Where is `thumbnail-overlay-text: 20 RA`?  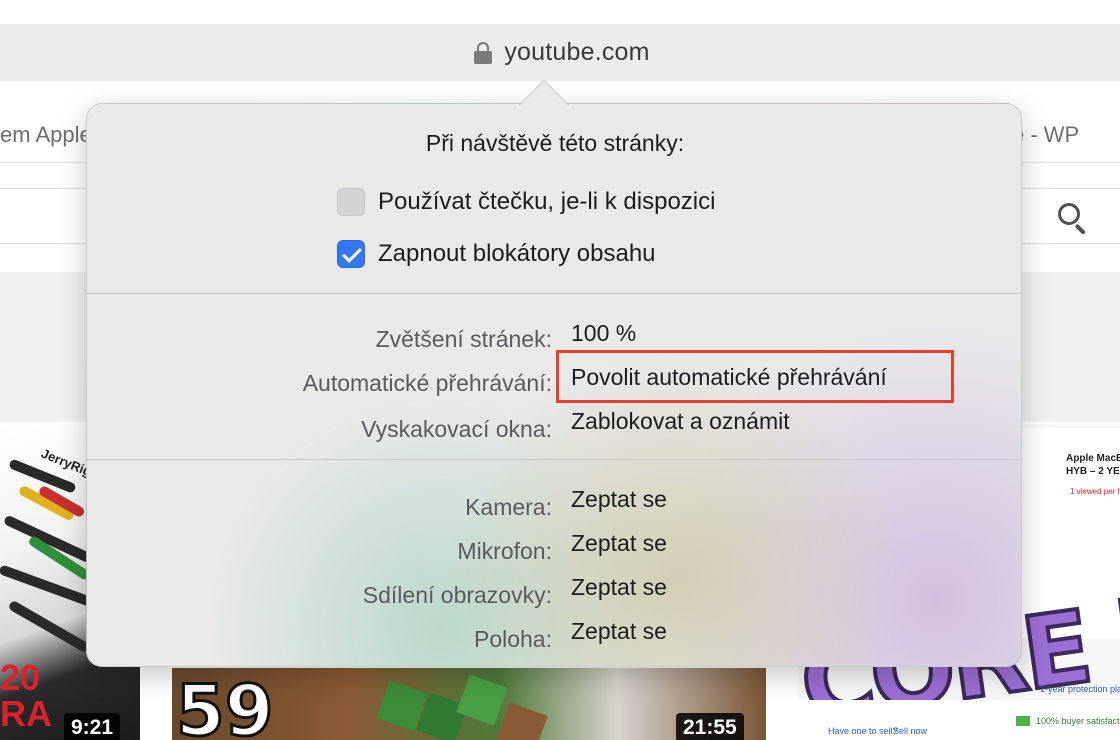 thumbnail-overlay-text: 20 RA is located at coordinates (26, 695).